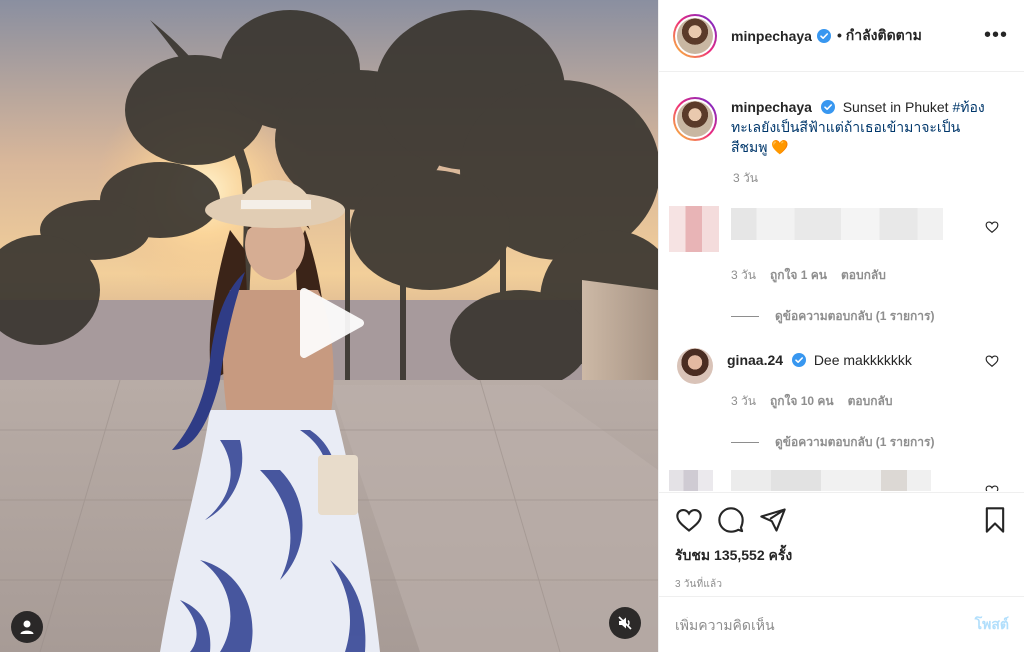 This screenshot has height=652, width=1024. What do you see at coordinates (879, 36) in the screenshot?
I see `following-status: • กำลังติดตาม` at bounding box center [879, 36].